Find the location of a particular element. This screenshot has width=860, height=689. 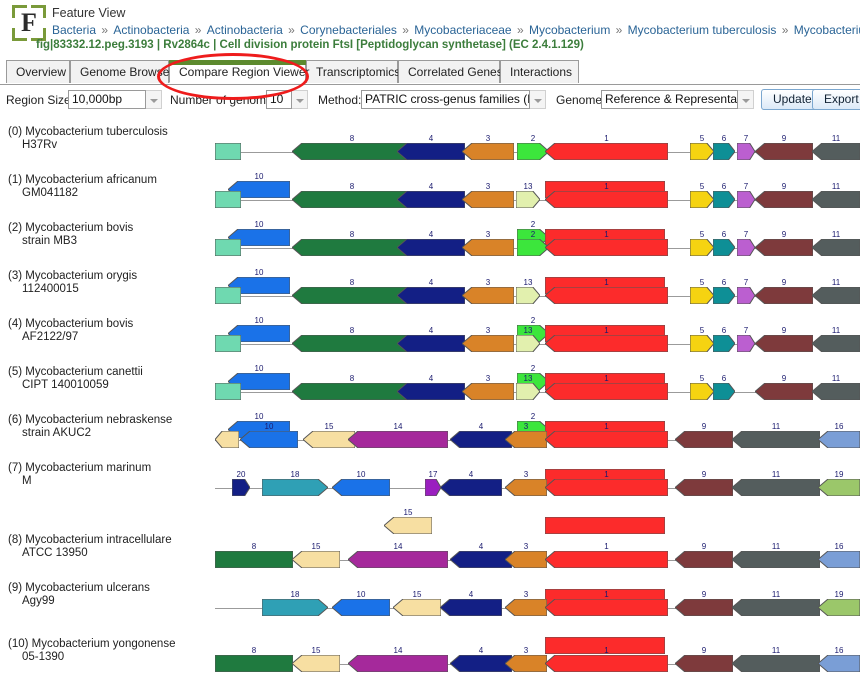

breadcrumb-item-3: Corynebacteriales is located at coordinates (348, 30).